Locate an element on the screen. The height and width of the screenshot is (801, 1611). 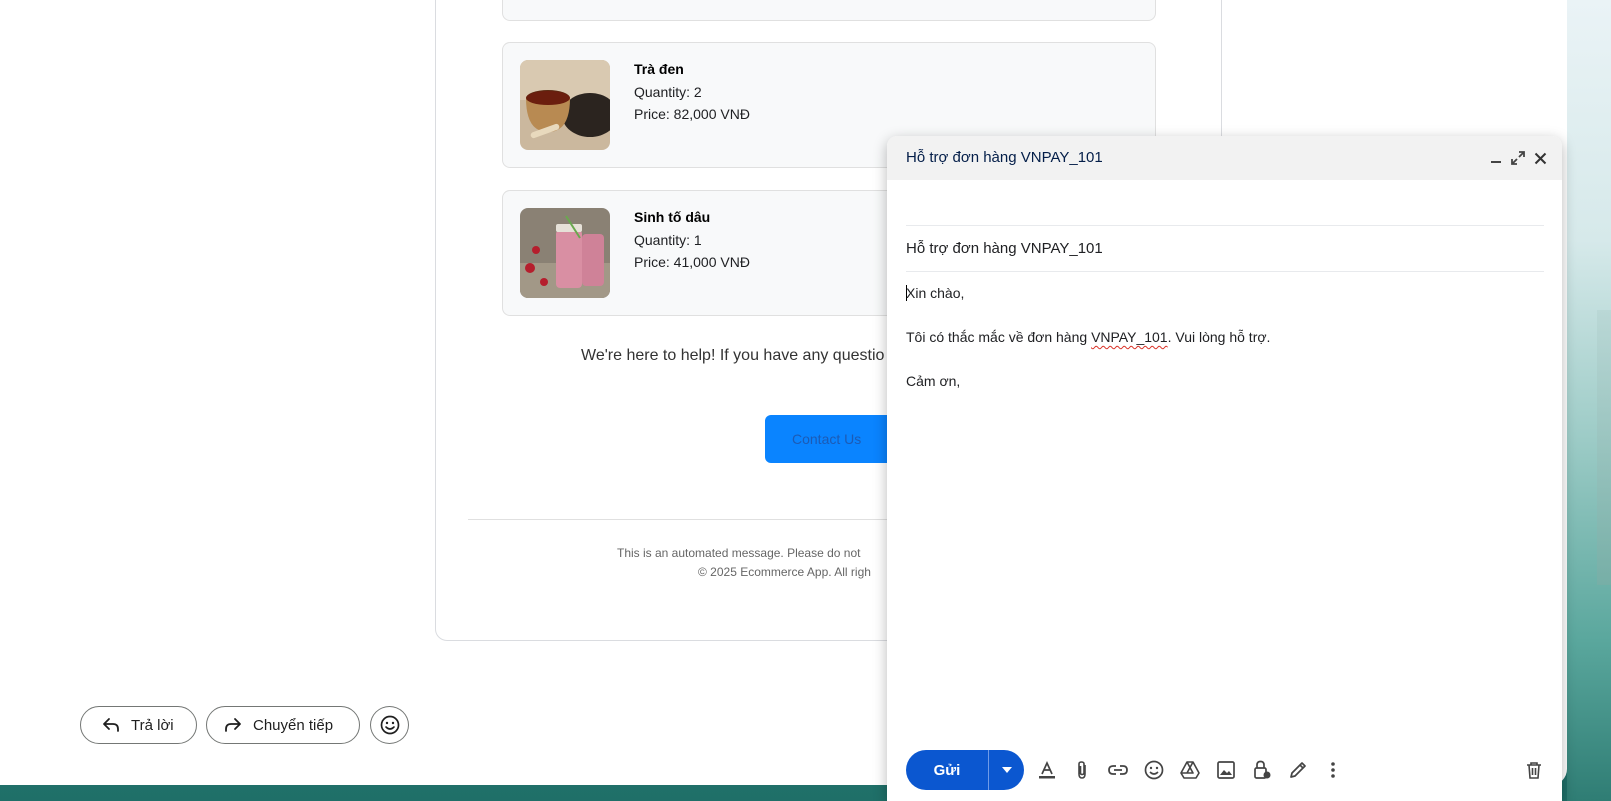
body-greeting: Xin chào, is located at coordinates (935, 293).